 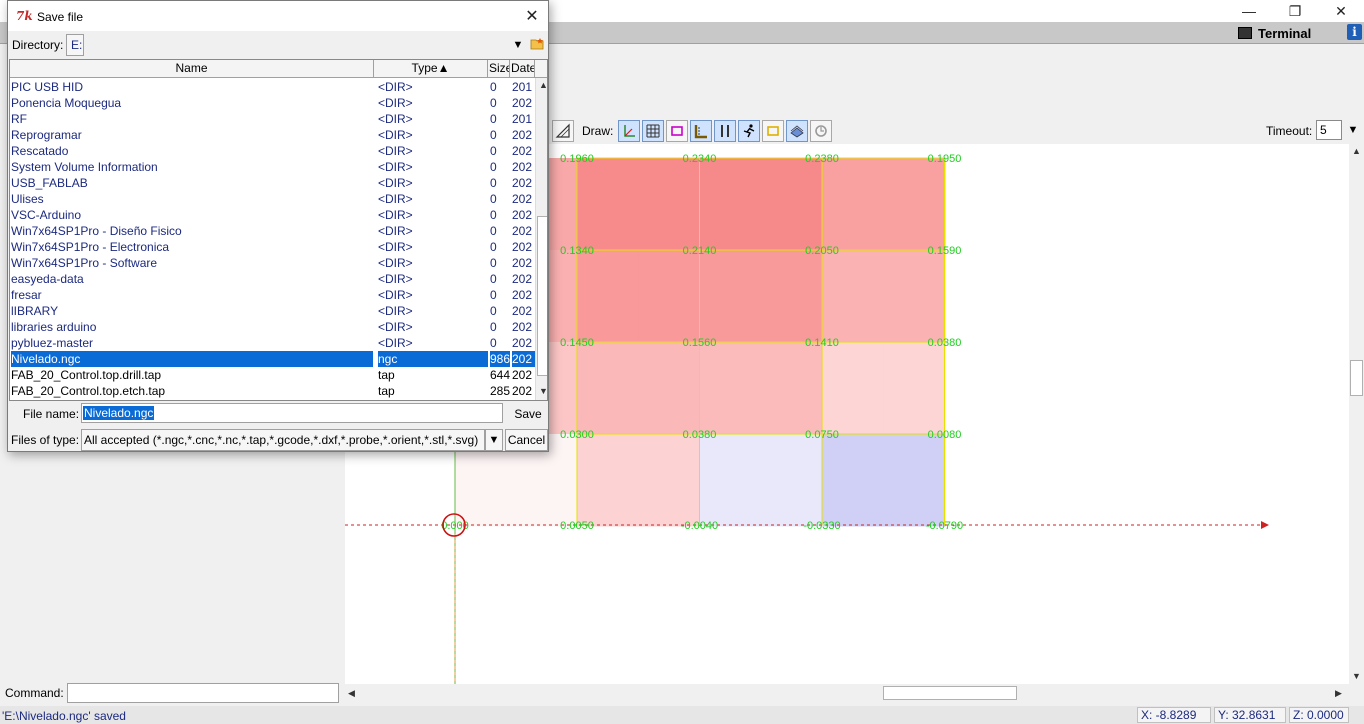 What do you see at coordinates (945, 159) in the screenshot?
I see `probe-value-label: 0.1950` at bounding box center [945, 159].